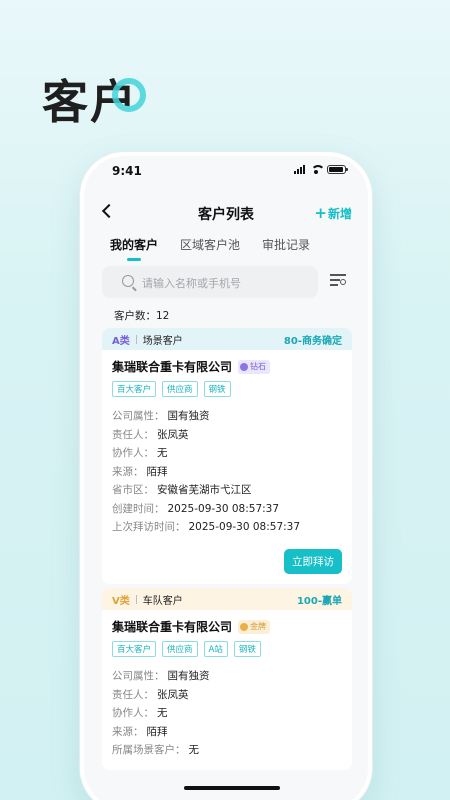 Image resolution: width=450 pixels, height=800 pixels. What do you see at coordinates (182, 490) in the screenshot?
I see `field-region: 省市区： 安徽省芜湖市弋江区` at bounding box center [182, 490].